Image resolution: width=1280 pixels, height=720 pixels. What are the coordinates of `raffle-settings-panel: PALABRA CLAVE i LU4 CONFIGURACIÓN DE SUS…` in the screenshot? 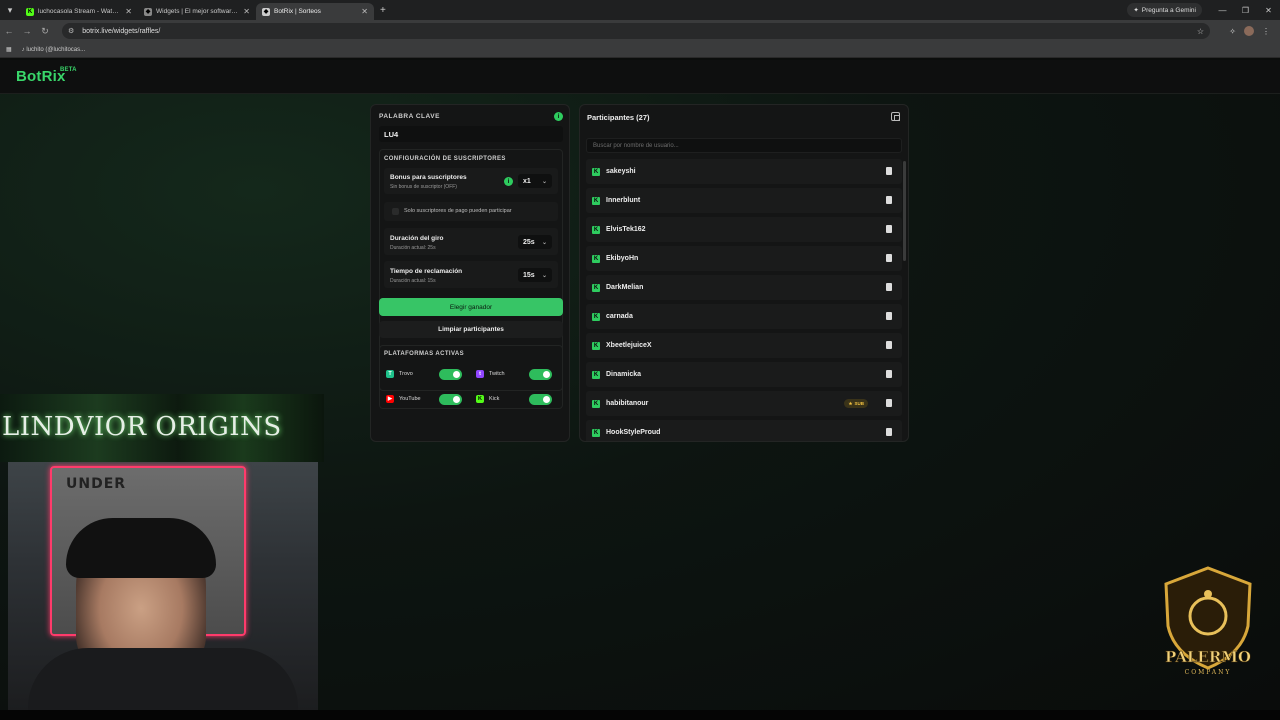 It's located at (470, 273).